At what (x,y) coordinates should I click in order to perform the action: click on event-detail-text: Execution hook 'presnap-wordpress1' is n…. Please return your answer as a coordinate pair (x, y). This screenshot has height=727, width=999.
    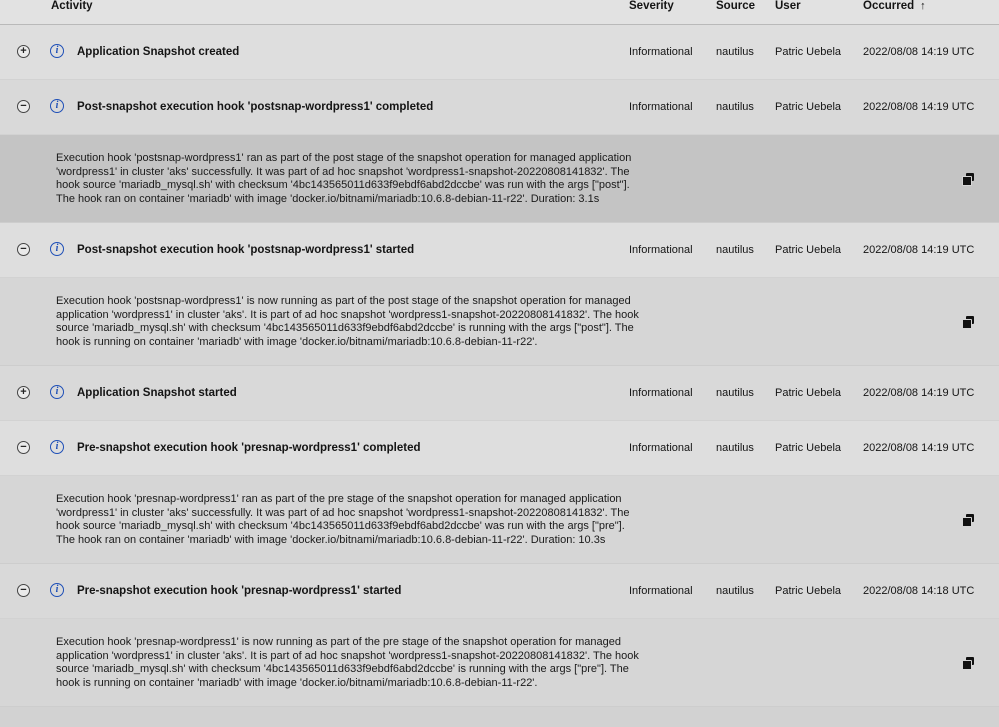
    Looking at the image, I should click on (376, 663).